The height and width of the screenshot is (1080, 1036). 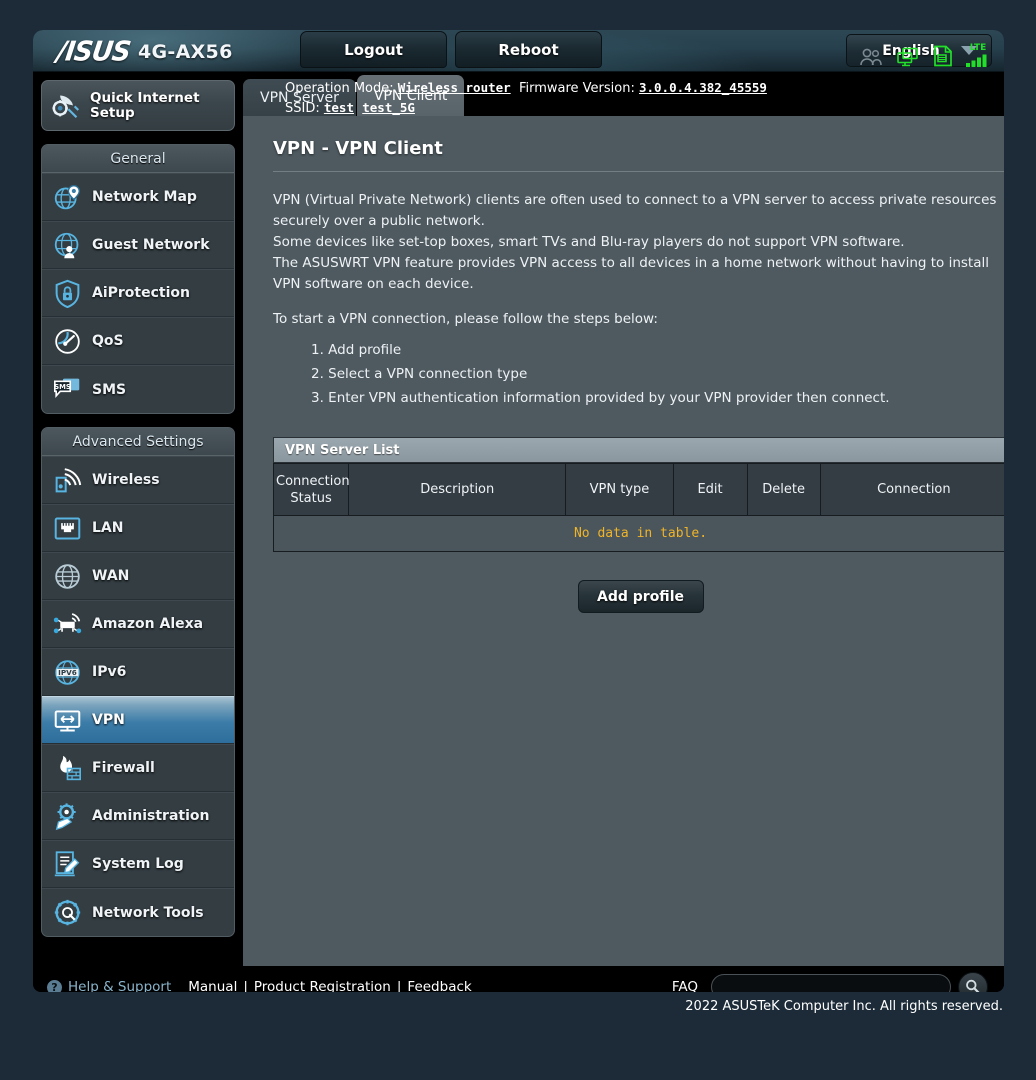 What do you see at coordinates (126, 480) in the screenshot?
I see `sidebar-item-label: Wireless` at bounding box center [126, 480].